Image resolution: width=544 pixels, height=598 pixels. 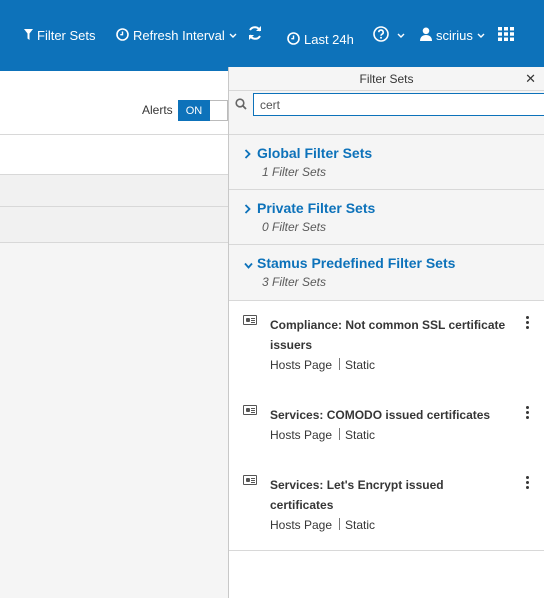 I want to click on group-count: 0 Filter Sets, so click(x=294, y=227).